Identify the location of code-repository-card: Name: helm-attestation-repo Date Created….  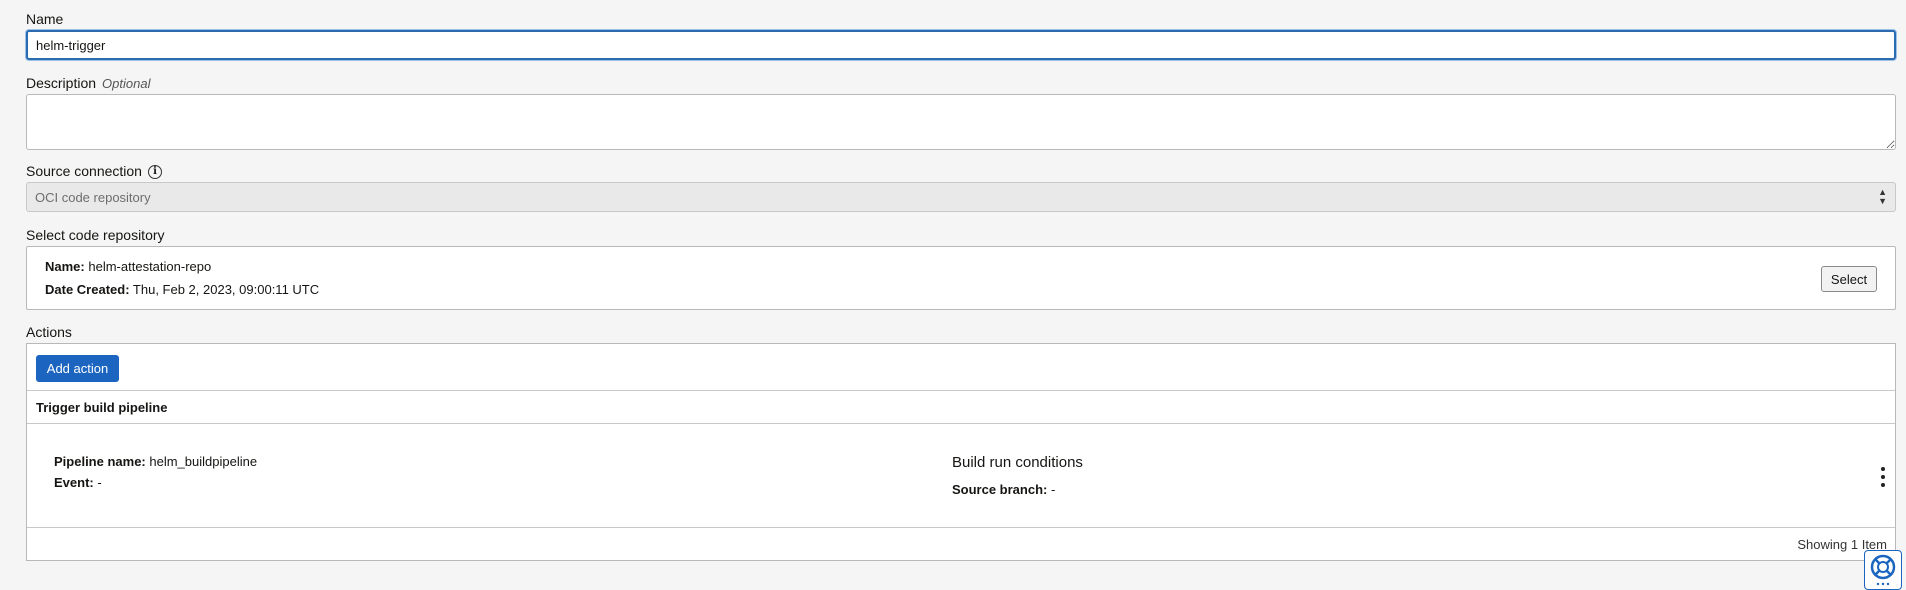
(961, 278).